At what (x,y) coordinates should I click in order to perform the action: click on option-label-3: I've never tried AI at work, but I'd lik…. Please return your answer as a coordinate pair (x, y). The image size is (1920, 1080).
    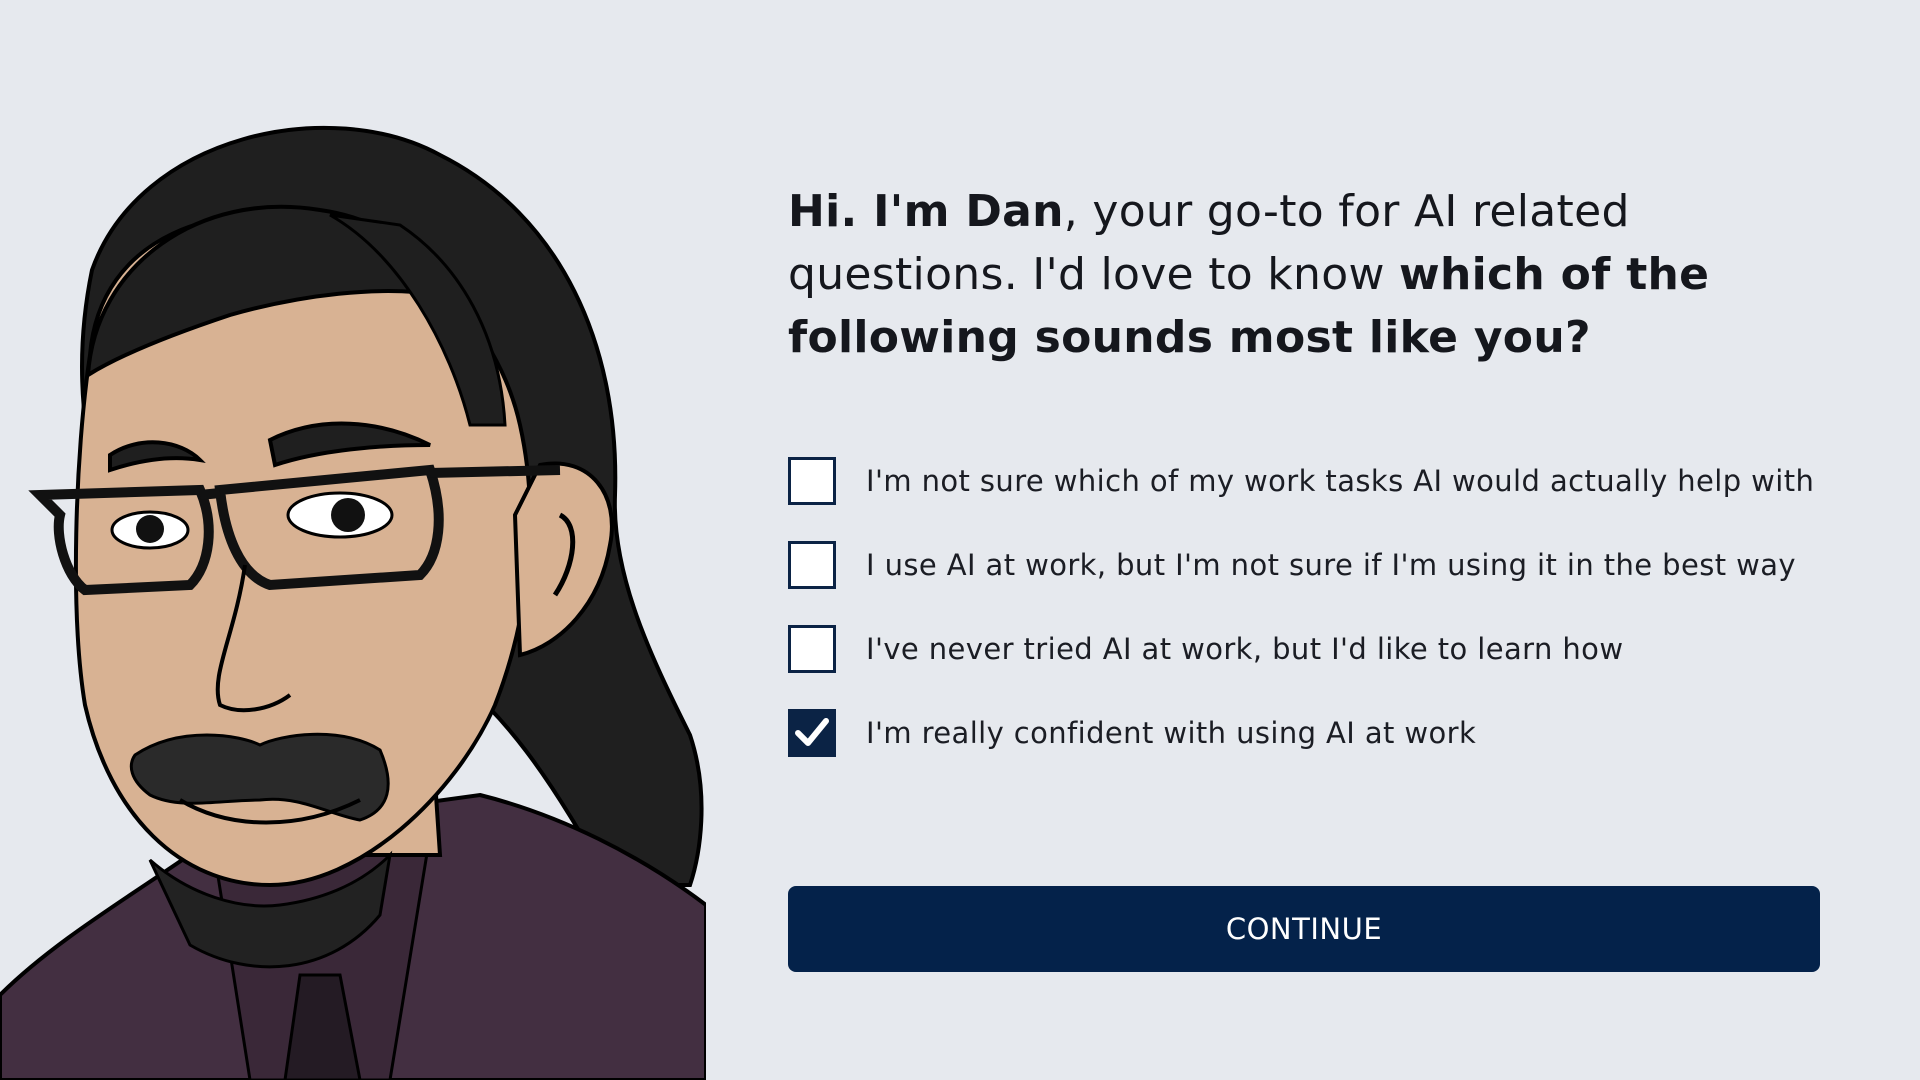
    Looking at the image, I should click on (1245, 649).